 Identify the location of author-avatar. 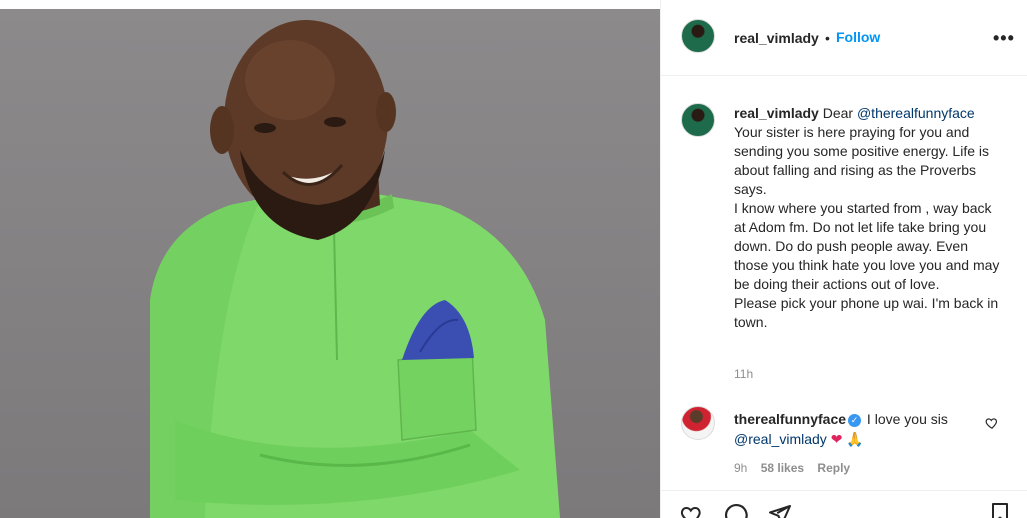
(698, 36).